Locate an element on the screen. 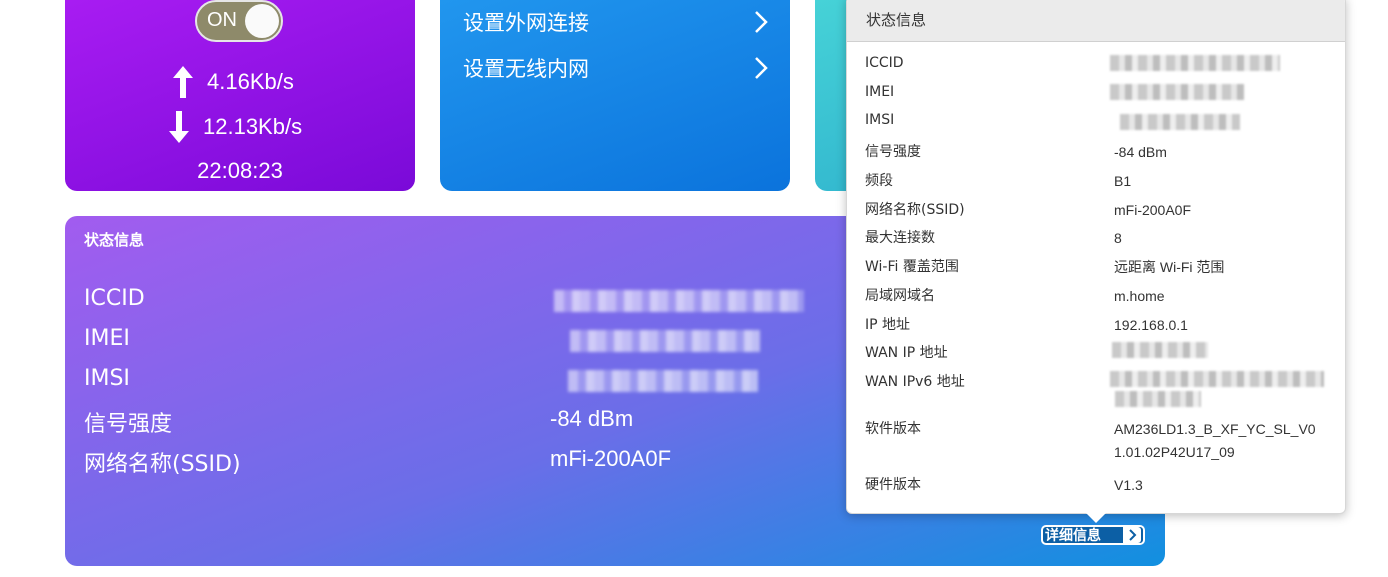 The width and height of the screenshot is (1388, 577). set-wan-connection-link: 设置外网连接 is located at coordinates (615, 22).